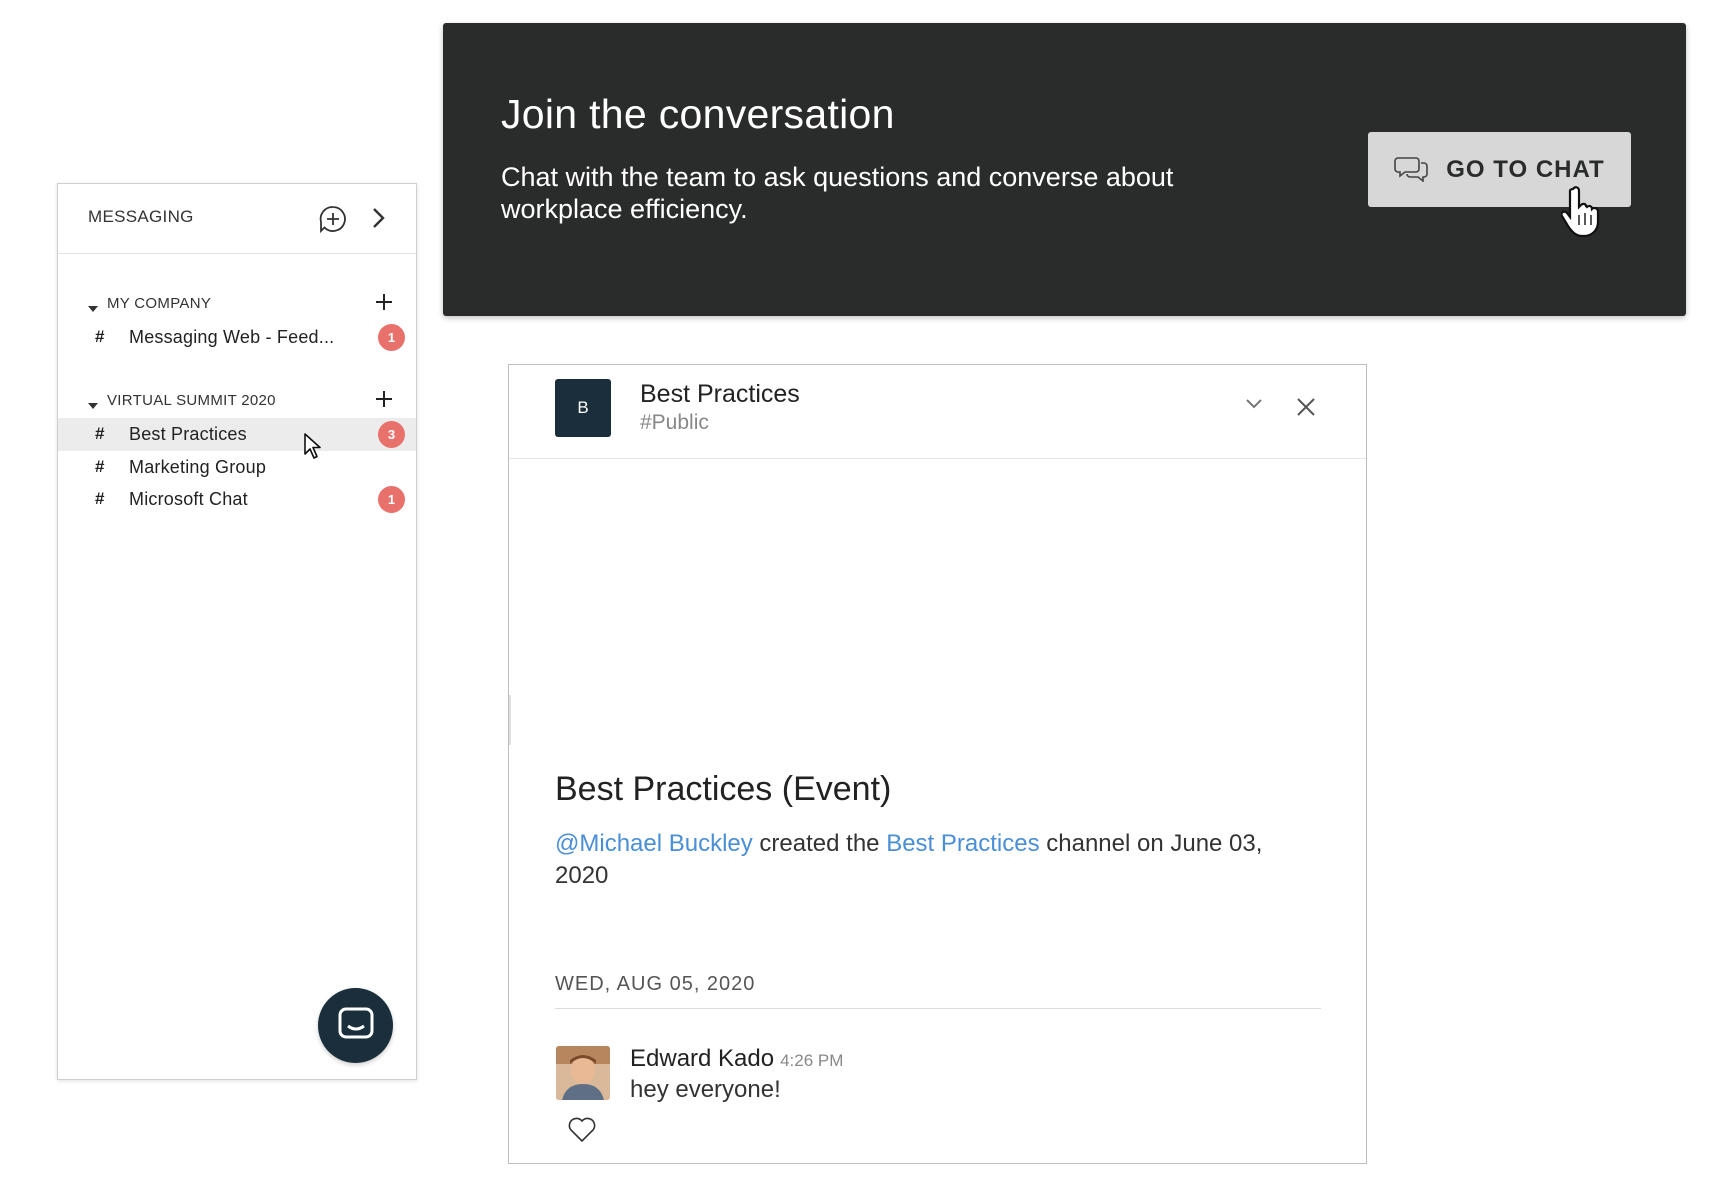 This screenshot has width=1724, height=1196. I want to click on hand-pointer-cursor-icon, so click(1583, 213).